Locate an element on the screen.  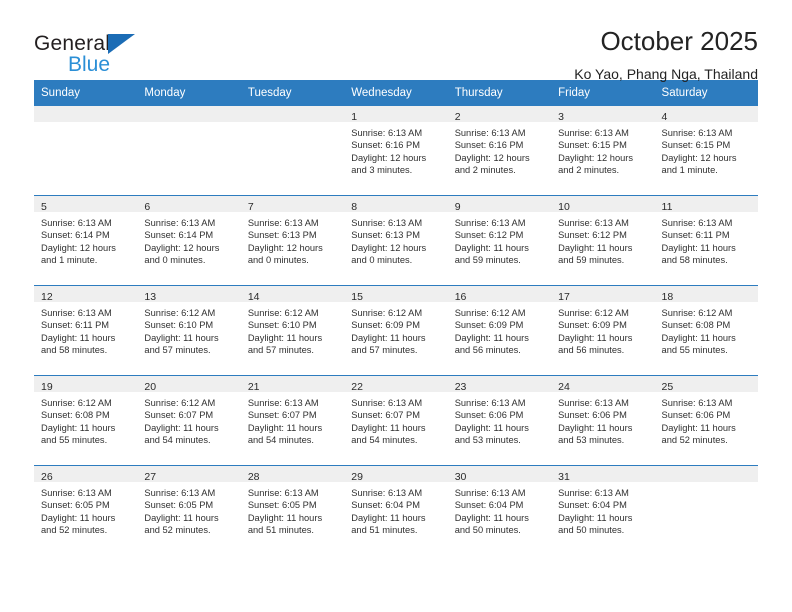
sunset-text: Sunset: 6:15 PM is located at coordinates (696, 145).